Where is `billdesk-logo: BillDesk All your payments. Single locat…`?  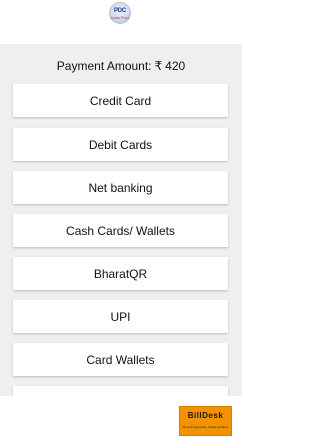
billdesk-logo: BillDesk All your payments. Single locat… is located at coordinates (205, 421).